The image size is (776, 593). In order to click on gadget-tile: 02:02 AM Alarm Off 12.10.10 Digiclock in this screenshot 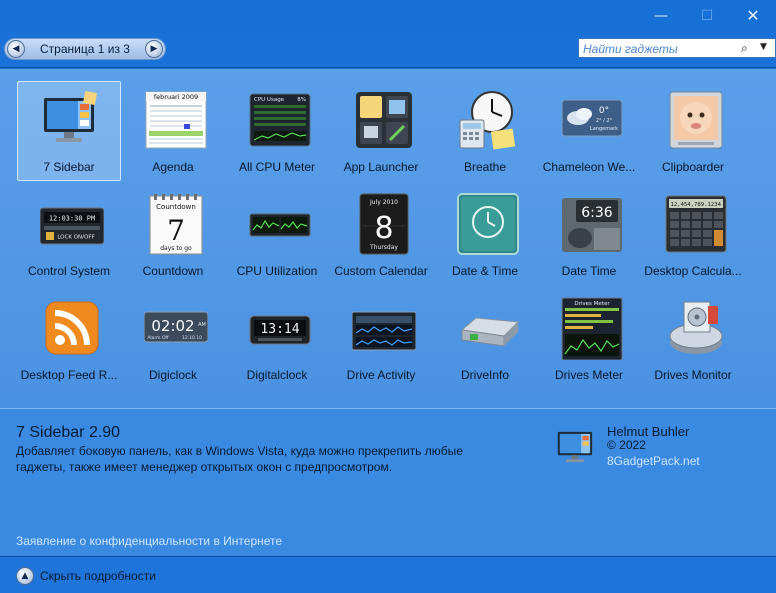, I will do `click(173, 339)`.